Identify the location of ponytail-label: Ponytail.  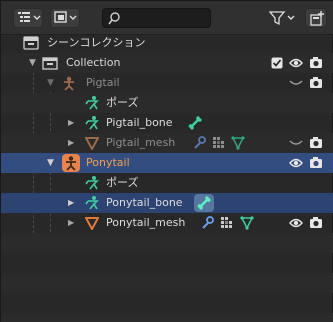
(108, 162).